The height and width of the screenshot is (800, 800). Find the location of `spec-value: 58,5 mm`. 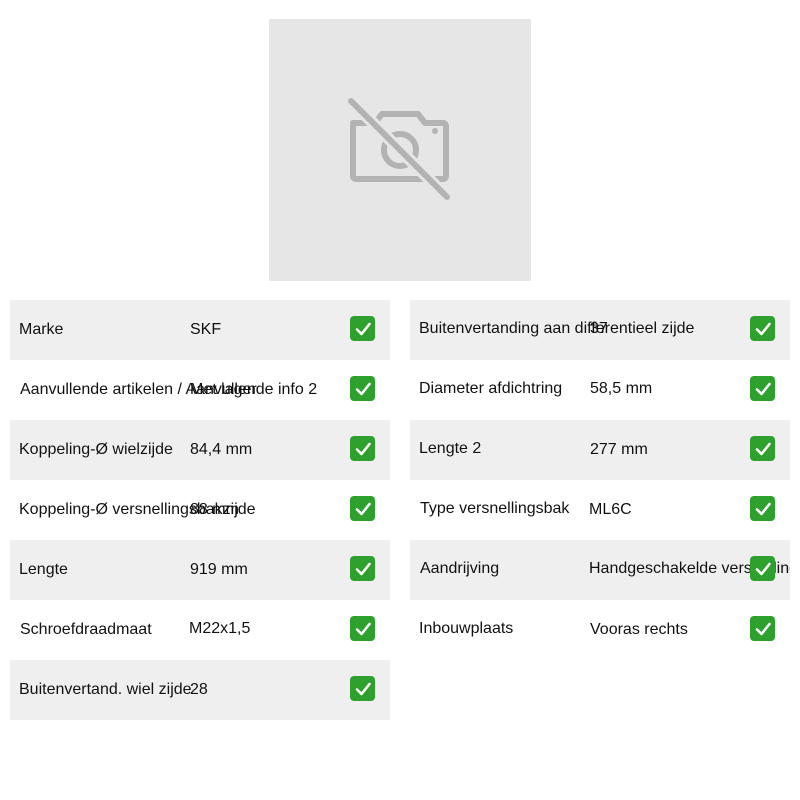

spec-value: 58,5 mm is located at coordinates (621, 388).